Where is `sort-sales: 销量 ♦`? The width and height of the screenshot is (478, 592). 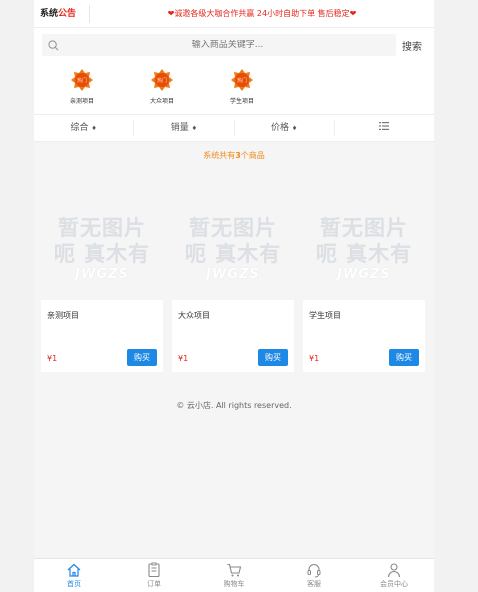
sort-sales: 销量 ♦ is located at coordinates (184, 128).